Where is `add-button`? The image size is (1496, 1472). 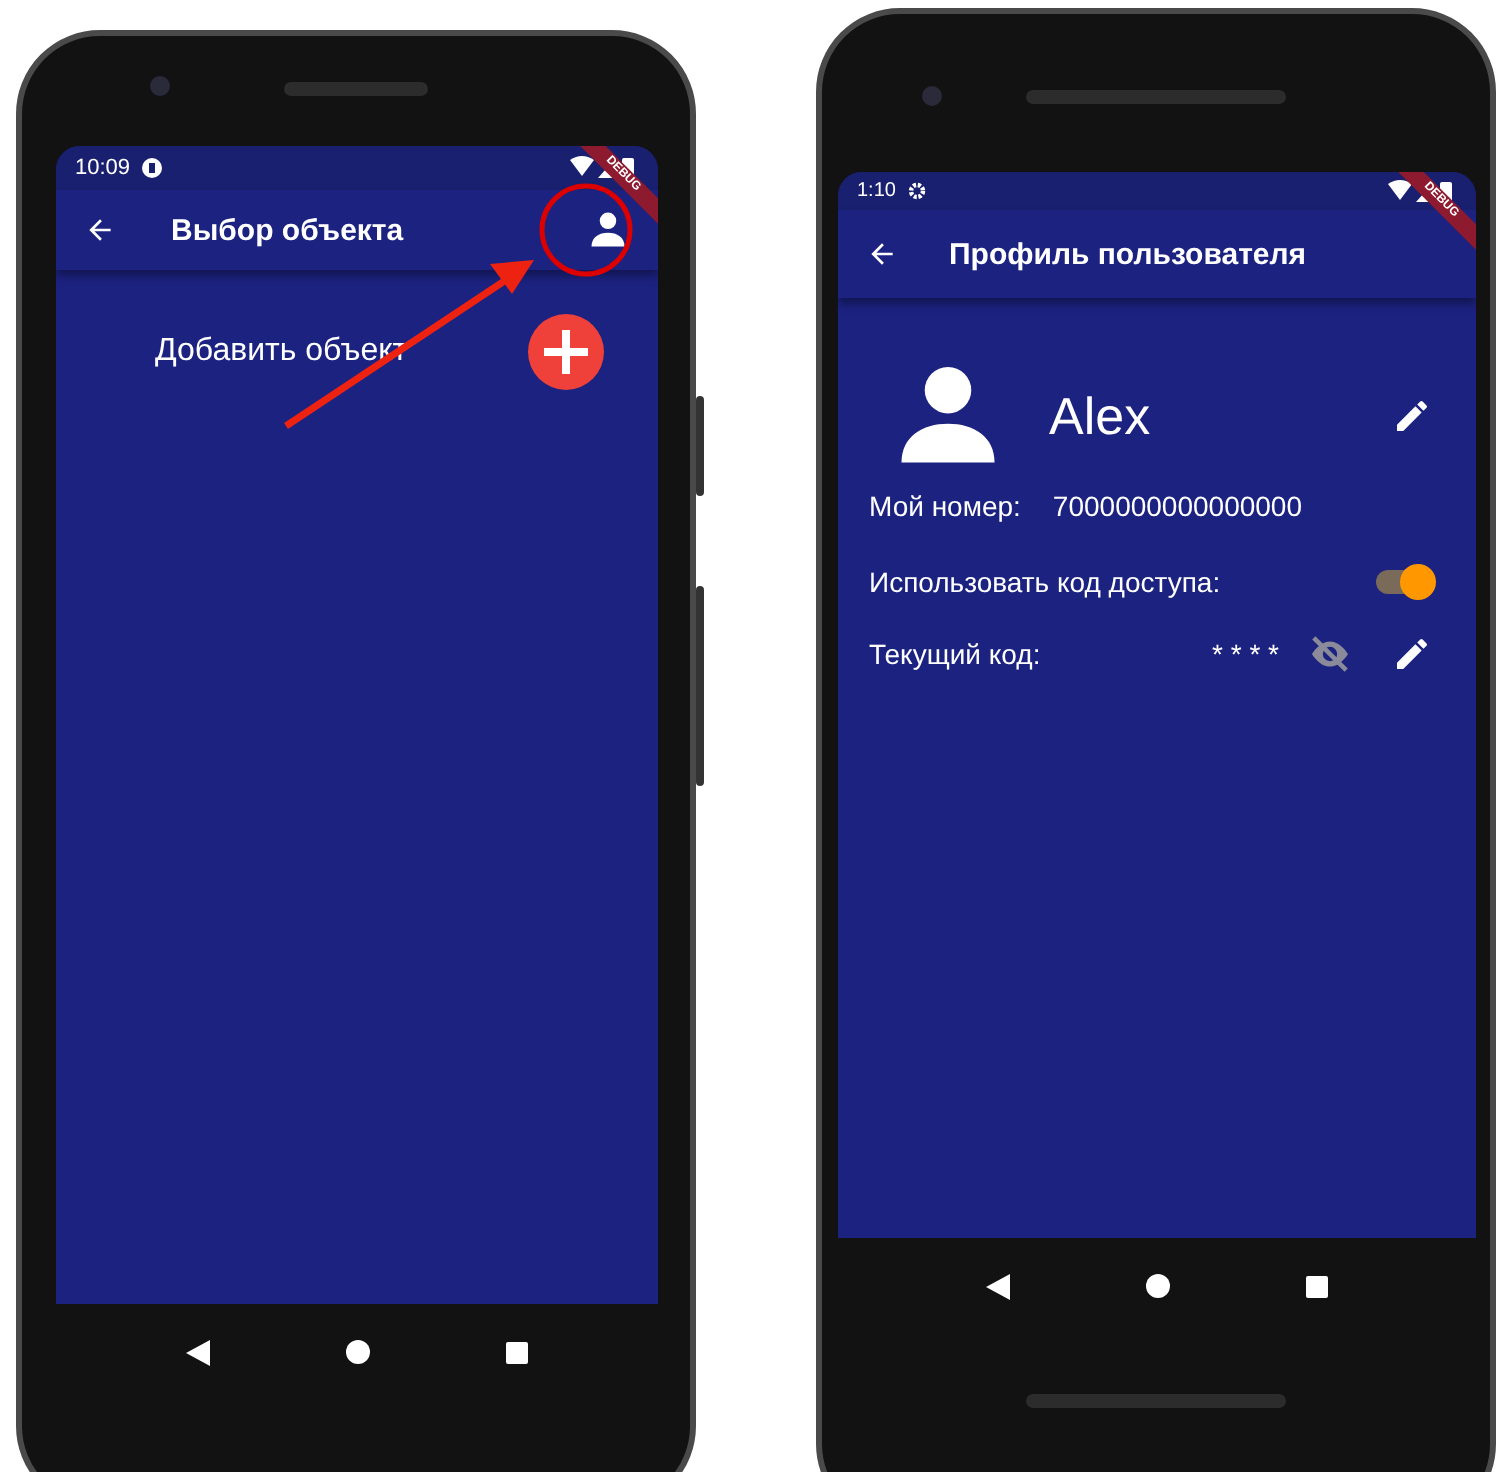 add-button is located at coordinates (565, 352).